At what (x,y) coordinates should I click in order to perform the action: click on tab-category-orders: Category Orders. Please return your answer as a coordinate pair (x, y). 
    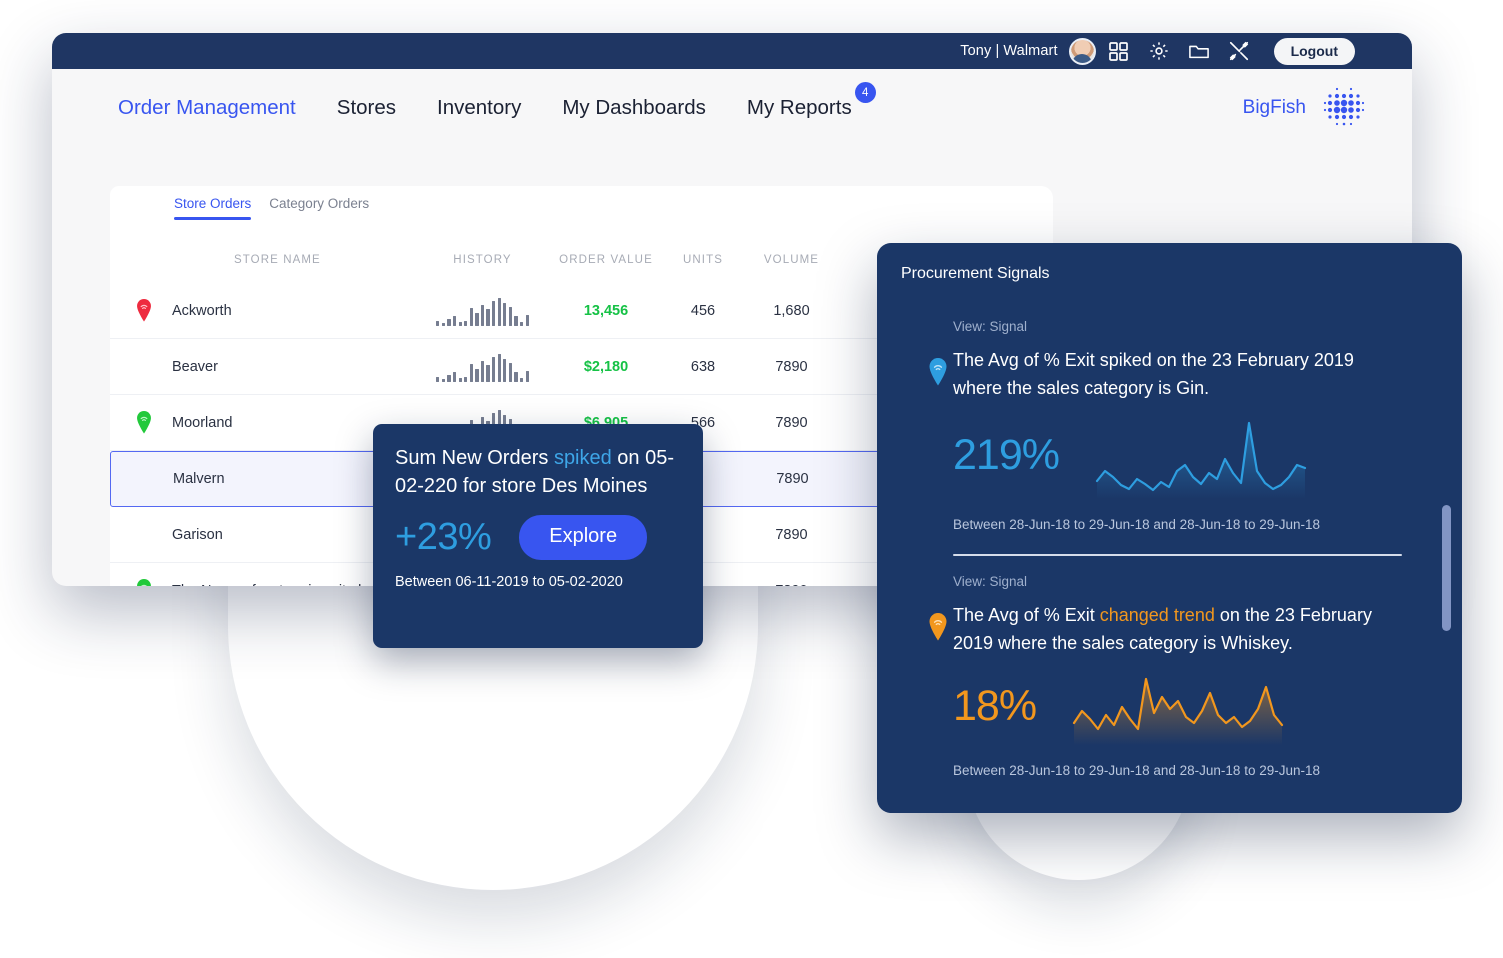
    Looking at the image, I should click on (319, 208).